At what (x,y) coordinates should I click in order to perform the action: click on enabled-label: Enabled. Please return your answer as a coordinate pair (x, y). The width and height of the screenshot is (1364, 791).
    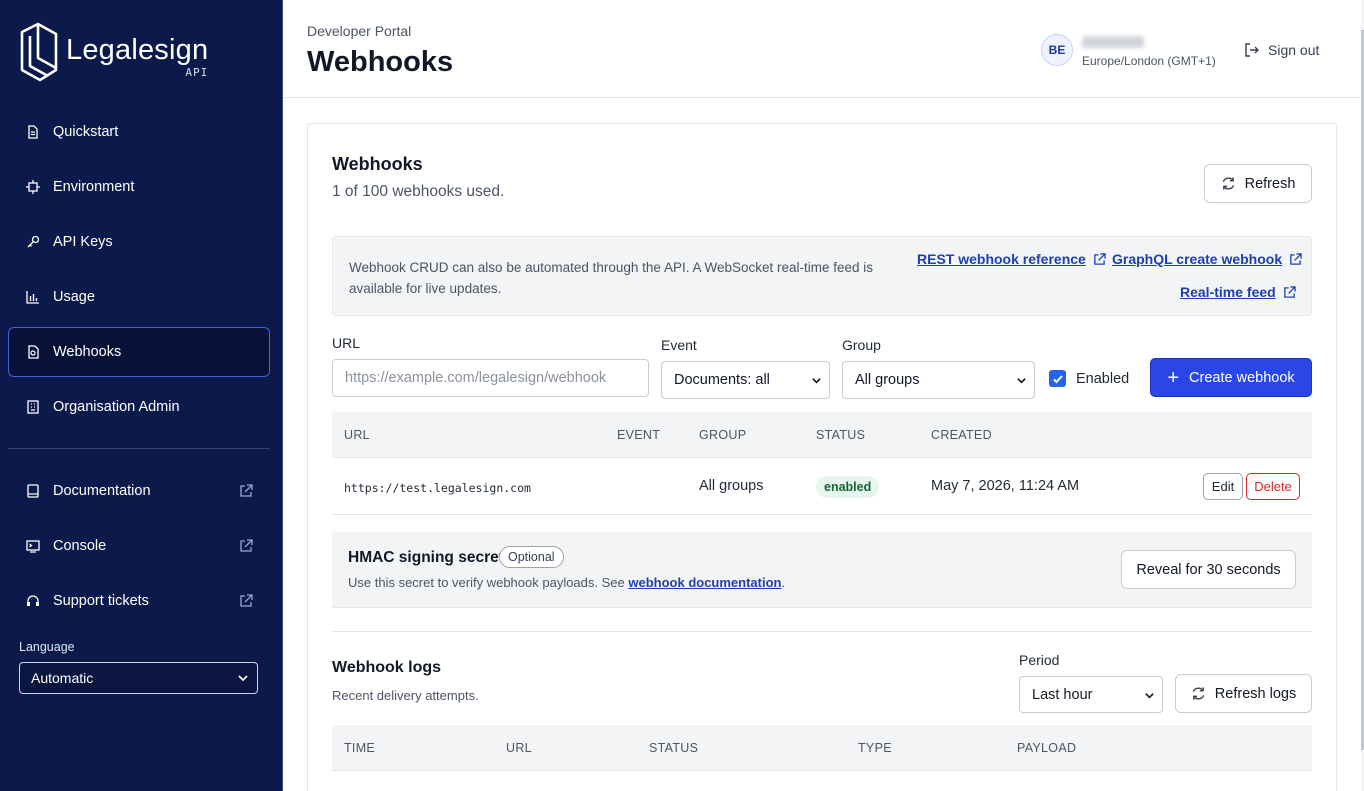
    Looking at the image, I should click on (1103, 379).